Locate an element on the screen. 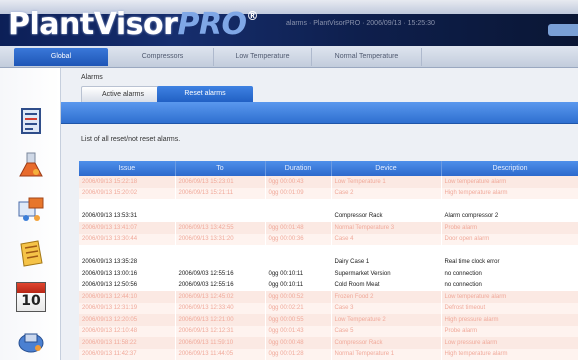 The width and height of the screenshot is (578, 360). flask-icon is located at coordinates (31, 165).